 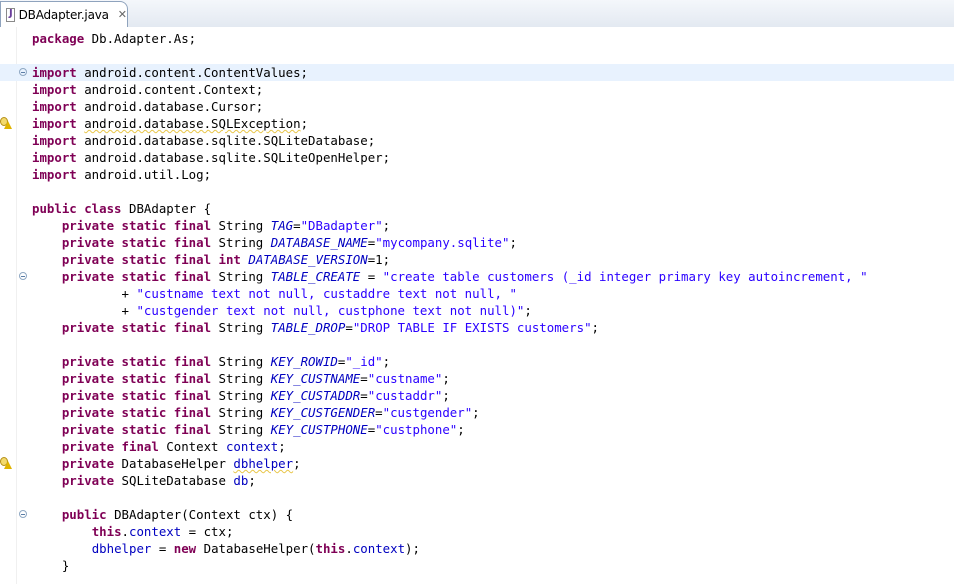 What do you see at coordinates (114, 38) in the screenshot?
I see `code-line: package Db.Adapter.As;` at bounding box center [114, 38].